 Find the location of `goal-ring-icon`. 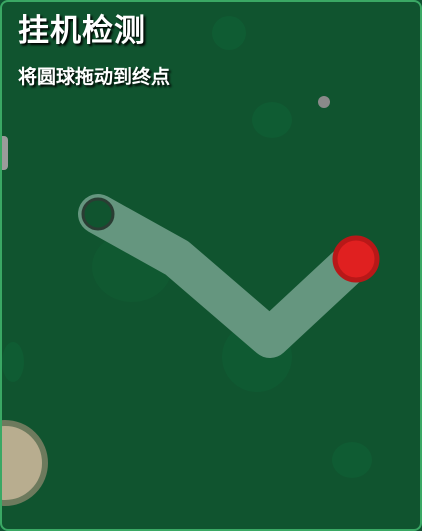

goal-ring-icon is located at coordinates (98, 214).